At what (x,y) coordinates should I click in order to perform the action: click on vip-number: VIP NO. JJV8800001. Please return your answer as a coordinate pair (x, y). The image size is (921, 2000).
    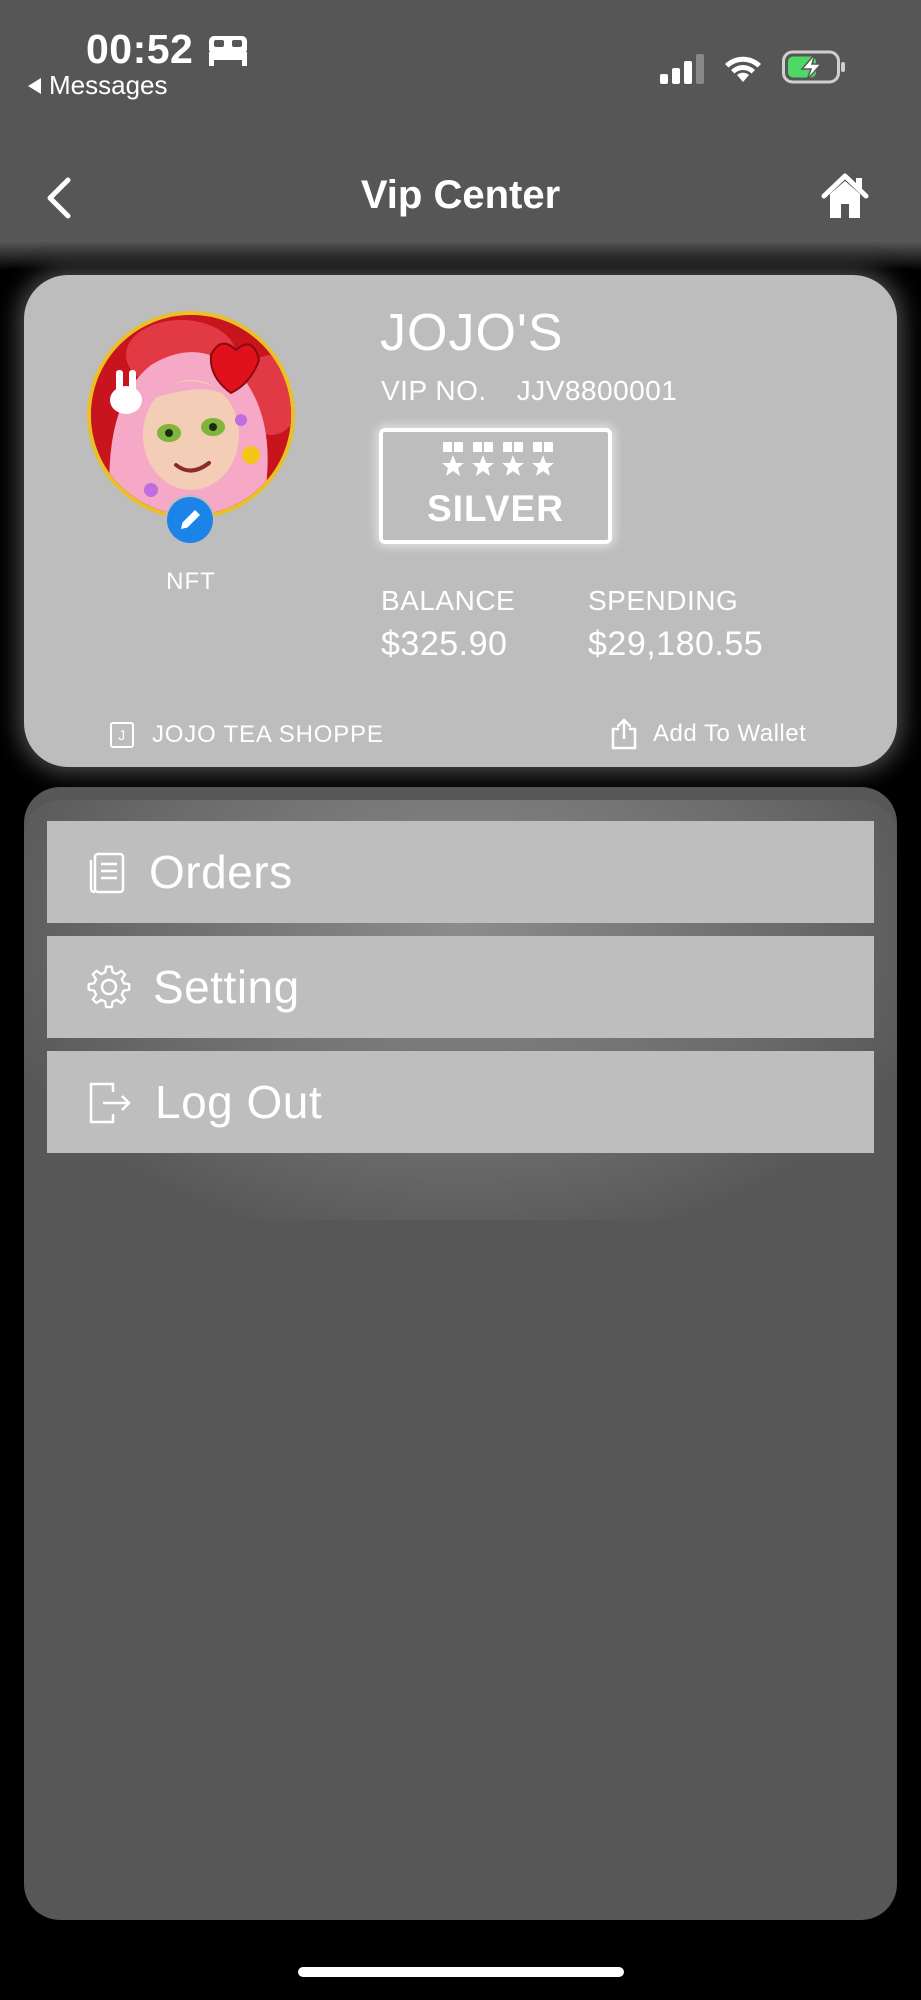
    Looking at the image, I should click on (529, 391).